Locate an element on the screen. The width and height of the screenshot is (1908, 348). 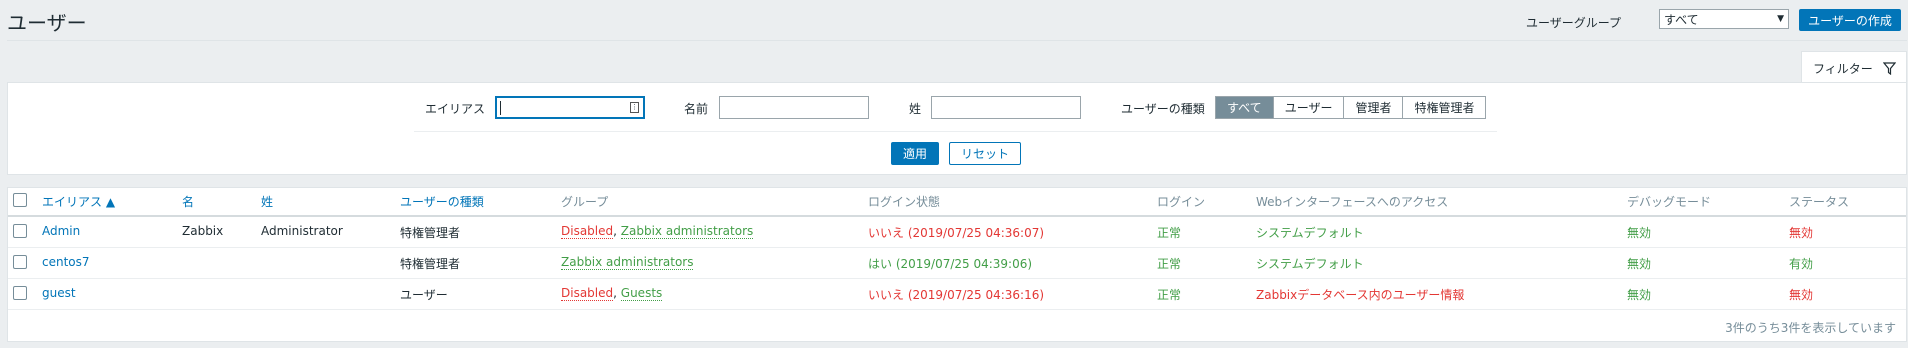
filter-tab: フィルター is located at coordinates (1854, 67).